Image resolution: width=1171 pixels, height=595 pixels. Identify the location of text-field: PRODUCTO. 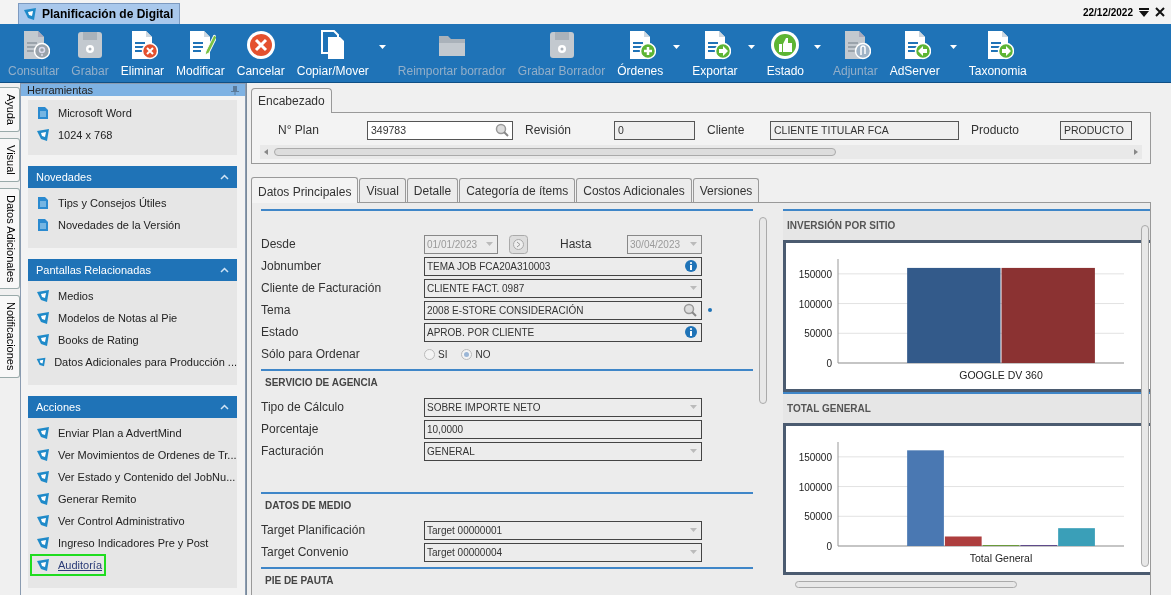
(1096, 130).